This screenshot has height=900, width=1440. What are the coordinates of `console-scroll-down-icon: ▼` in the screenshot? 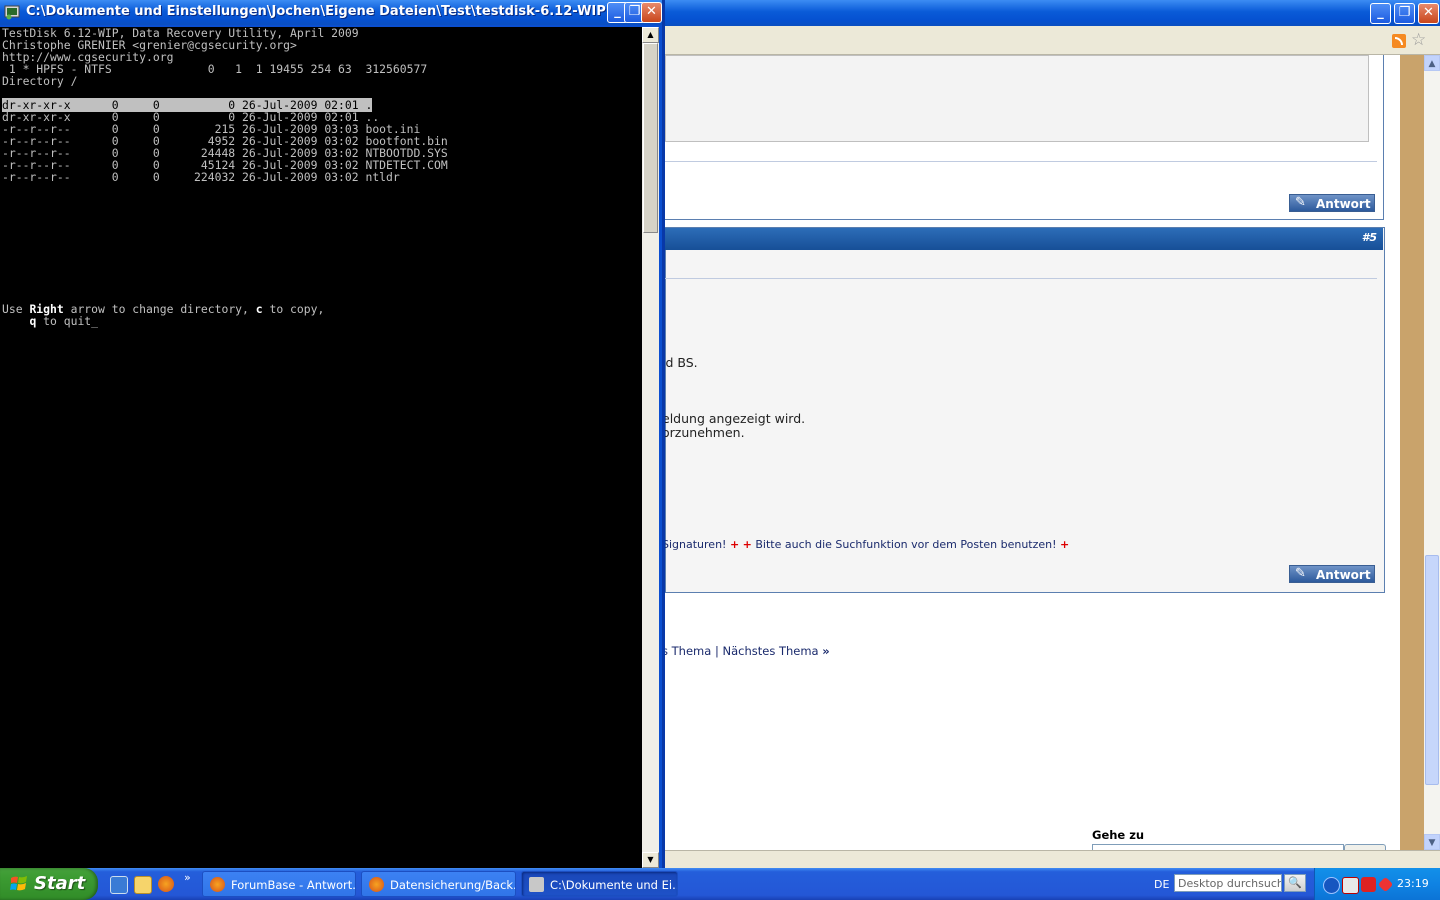 It's located at (650, 860).